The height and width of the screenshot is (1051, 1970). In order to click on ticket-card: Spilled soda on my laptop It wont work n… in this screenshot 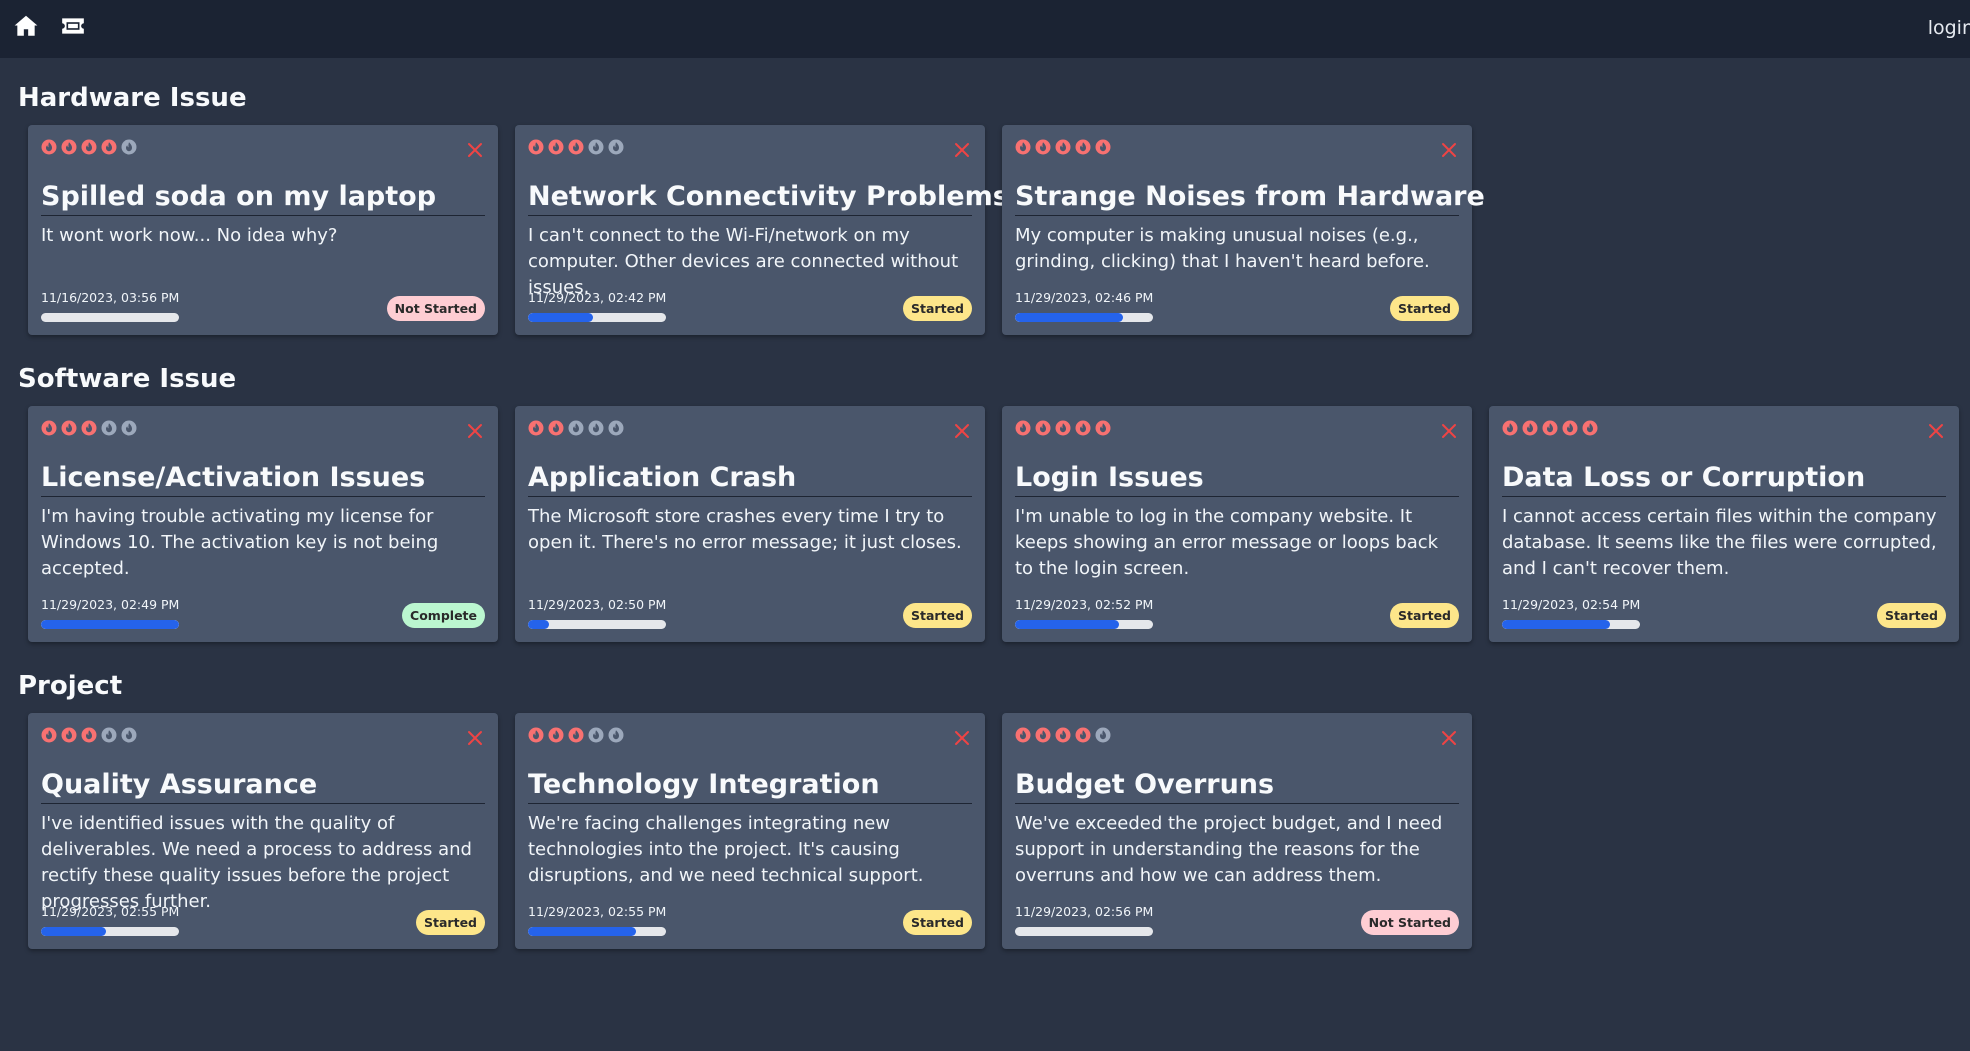, I will do `click(263, 230)`.